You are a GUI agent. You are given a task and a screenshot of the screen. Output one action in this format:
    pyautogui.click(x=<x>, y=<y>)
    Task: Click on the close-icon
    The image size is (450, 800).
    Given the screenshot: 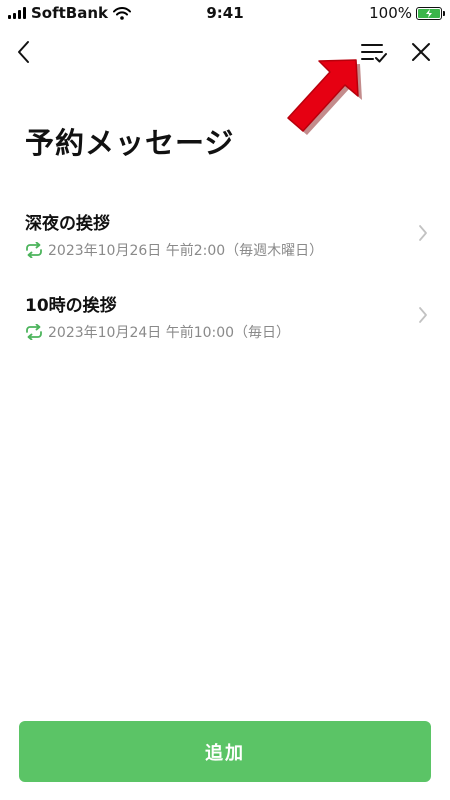 What is the action you would take?
    pyautogui.click(x=421, y=52)
    